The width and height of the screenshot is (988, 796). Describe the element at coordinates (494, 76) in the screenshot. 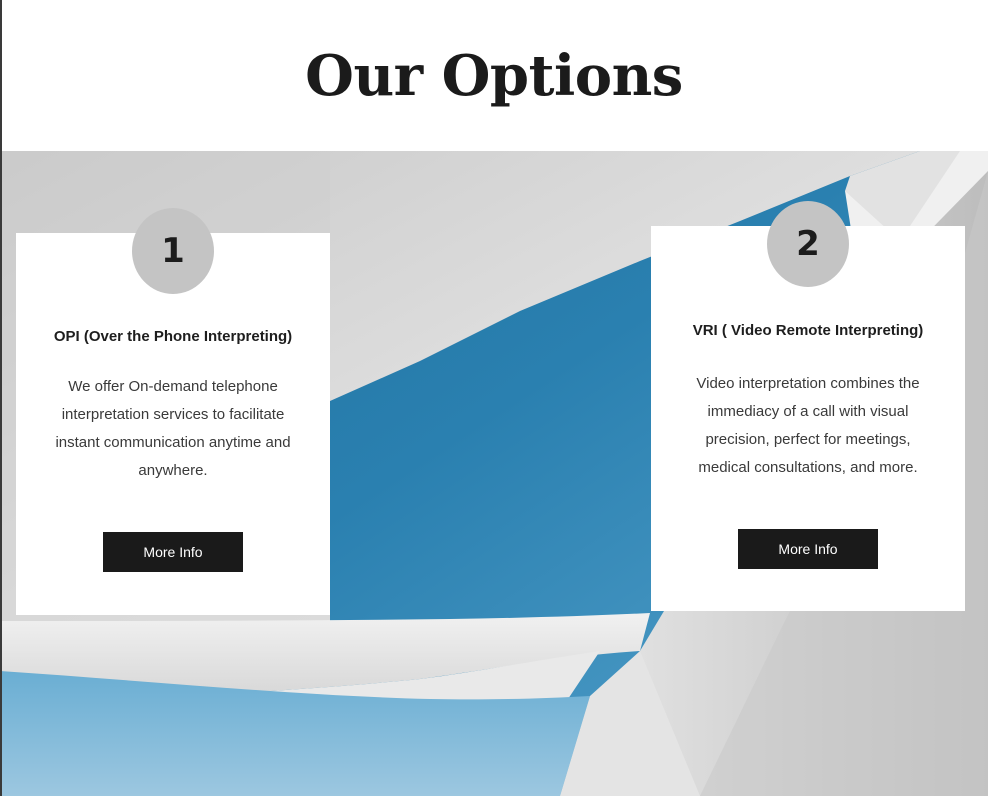

I see `page-title: Our Options` at that location.